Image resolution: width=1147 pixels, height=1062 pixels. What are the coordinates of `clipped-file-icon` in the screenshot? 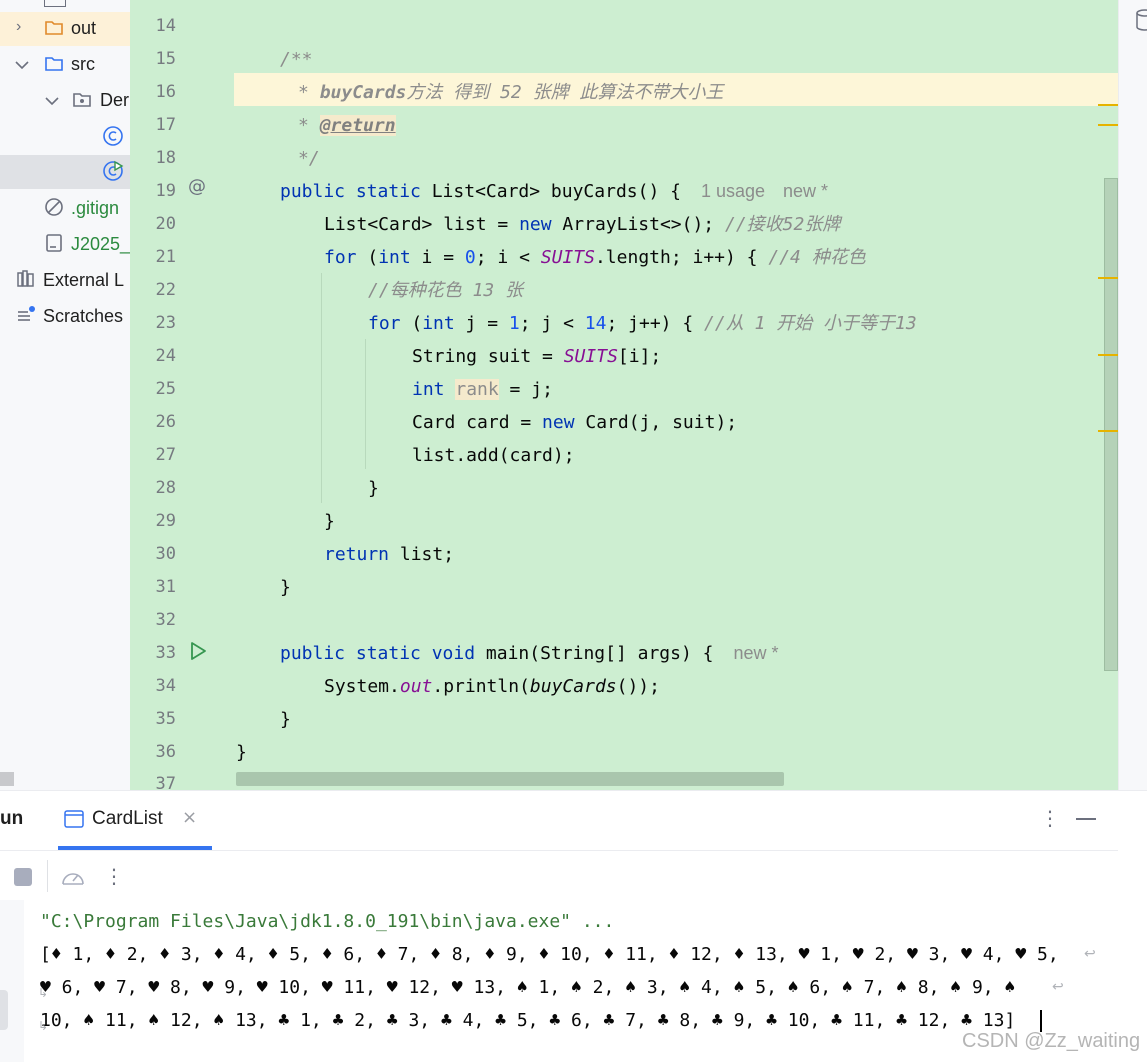 It's located at (55, 3).